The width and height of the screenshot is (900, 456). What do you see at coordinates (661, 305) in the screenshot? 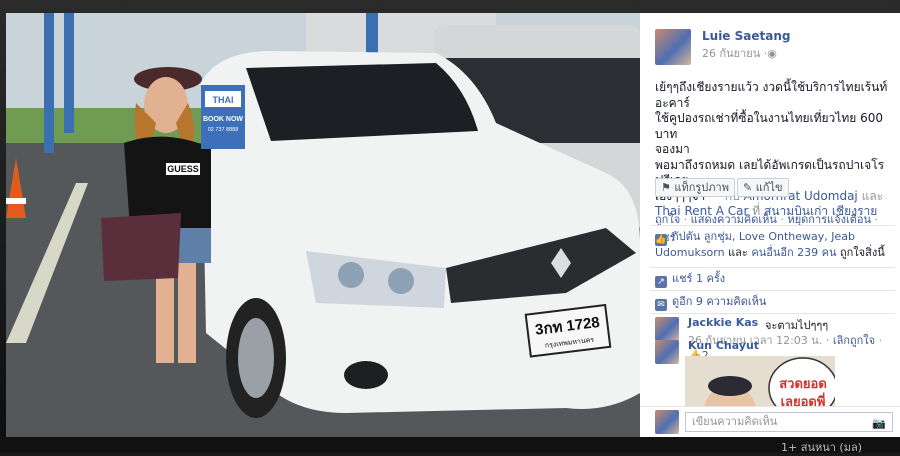
I see `comment-icon: ✉` at bounding box center [661, 305].